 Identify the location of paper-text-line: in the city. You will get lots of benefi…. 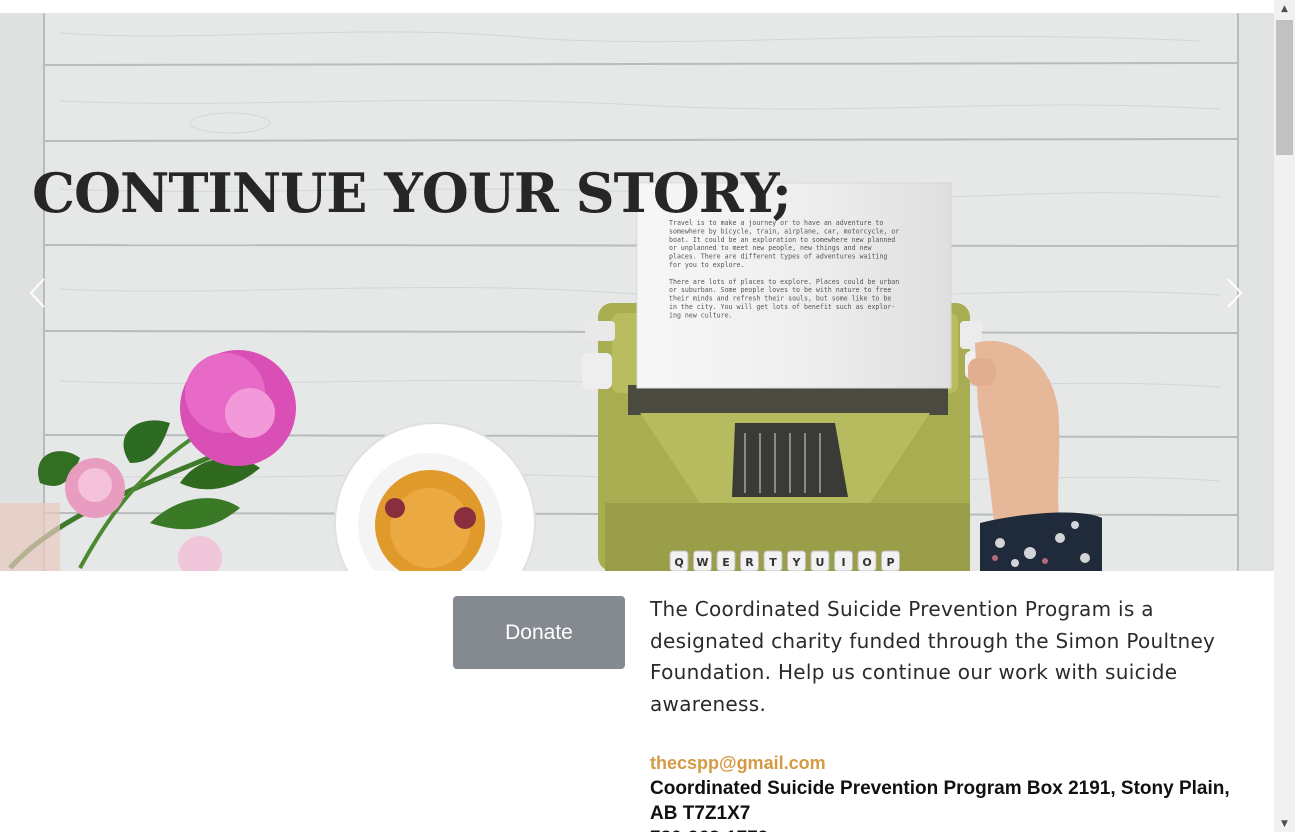
(782, 307).